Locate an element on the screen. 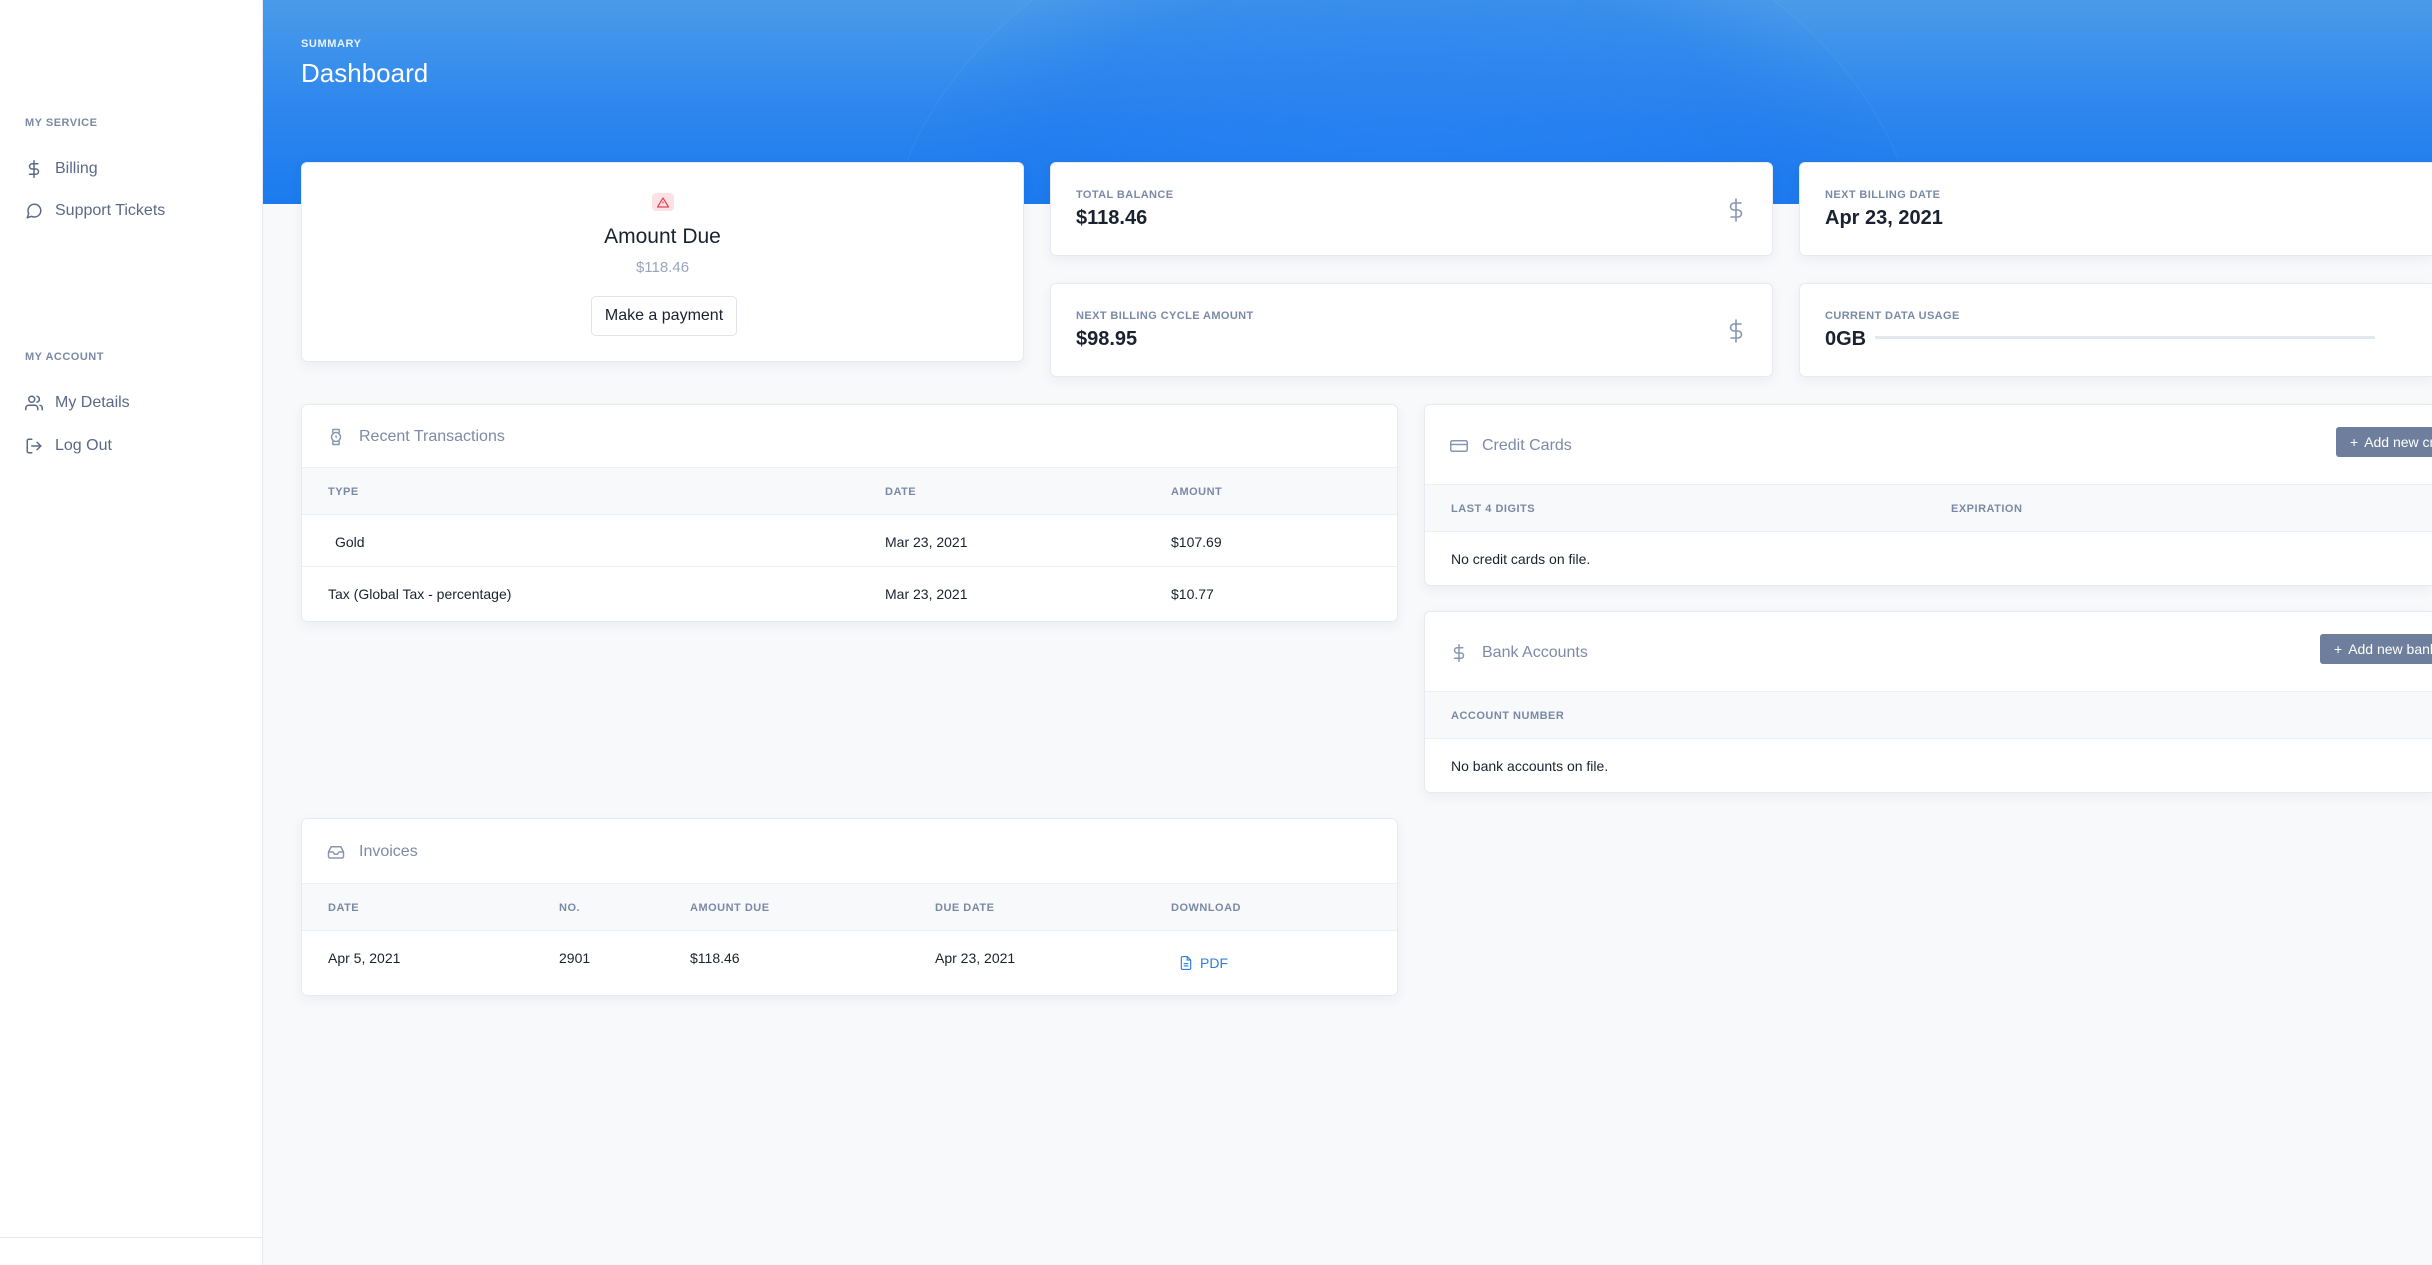 Image resolution: width=2432 pixels, height=1265 pixels. column-header: AMOUNT DUE is located at coordinates (730, 908).